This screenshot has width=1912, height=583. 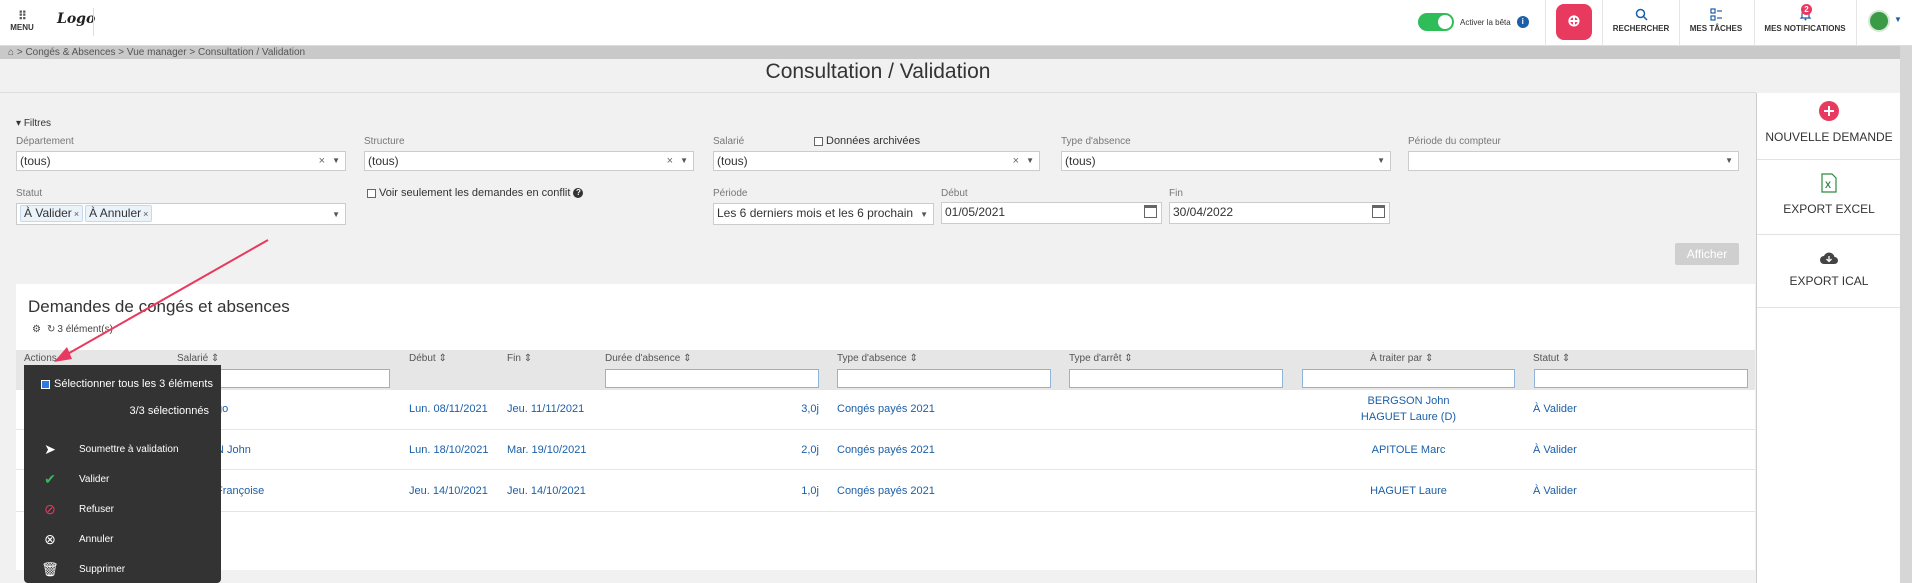 I want to click on select-all-checkbox: Sélectionner tous les 3 éléments, so click(x=127, y=384).